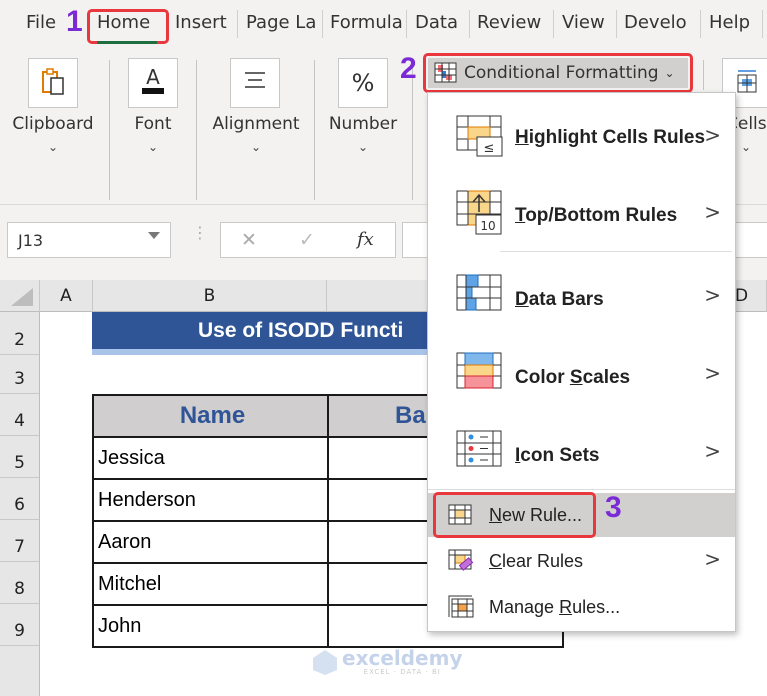 The height and width of the screenshot is (696, 767). Describe the element at coordinates (462, 609) in the screenshot. I see `manage-rules-icon` at that location.